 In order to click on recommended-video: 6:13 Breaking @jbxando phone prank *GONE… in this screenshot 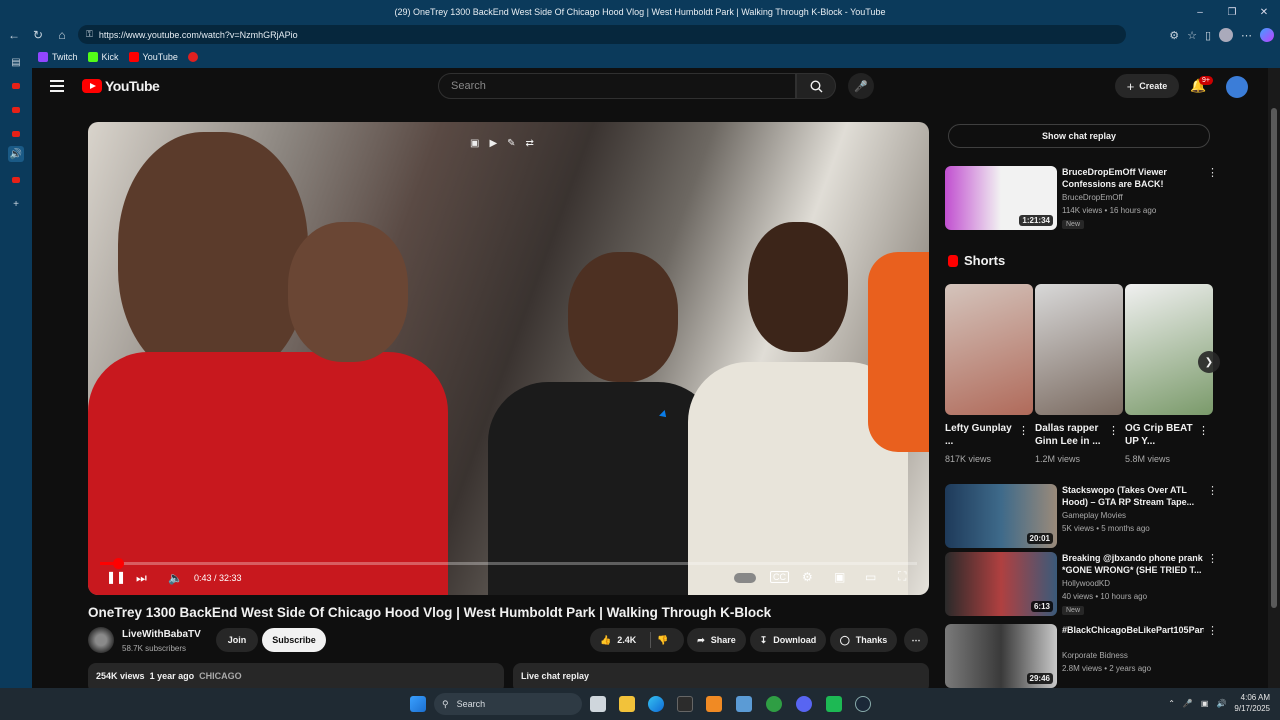, I will do `click(1095, 584)`.